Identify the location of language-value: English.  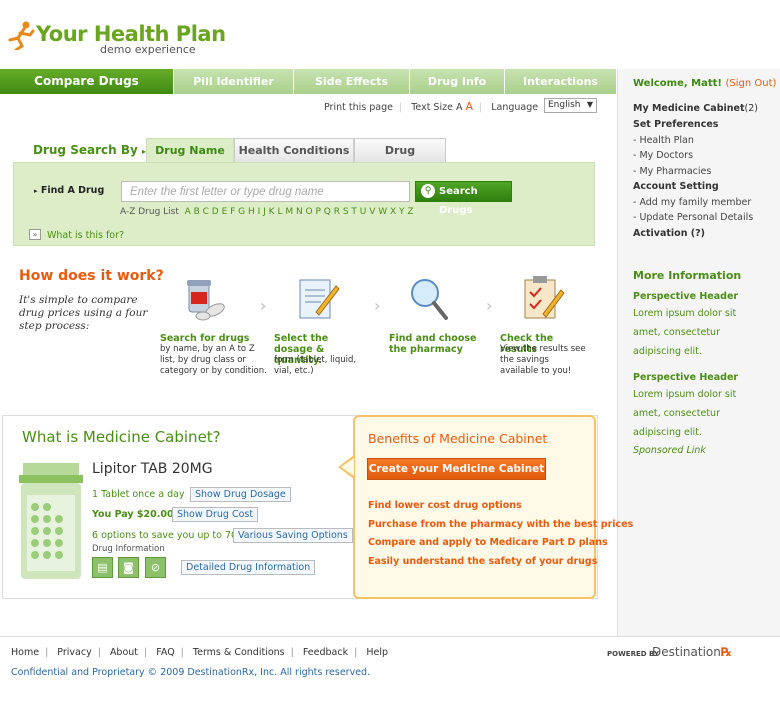
(564, 105).